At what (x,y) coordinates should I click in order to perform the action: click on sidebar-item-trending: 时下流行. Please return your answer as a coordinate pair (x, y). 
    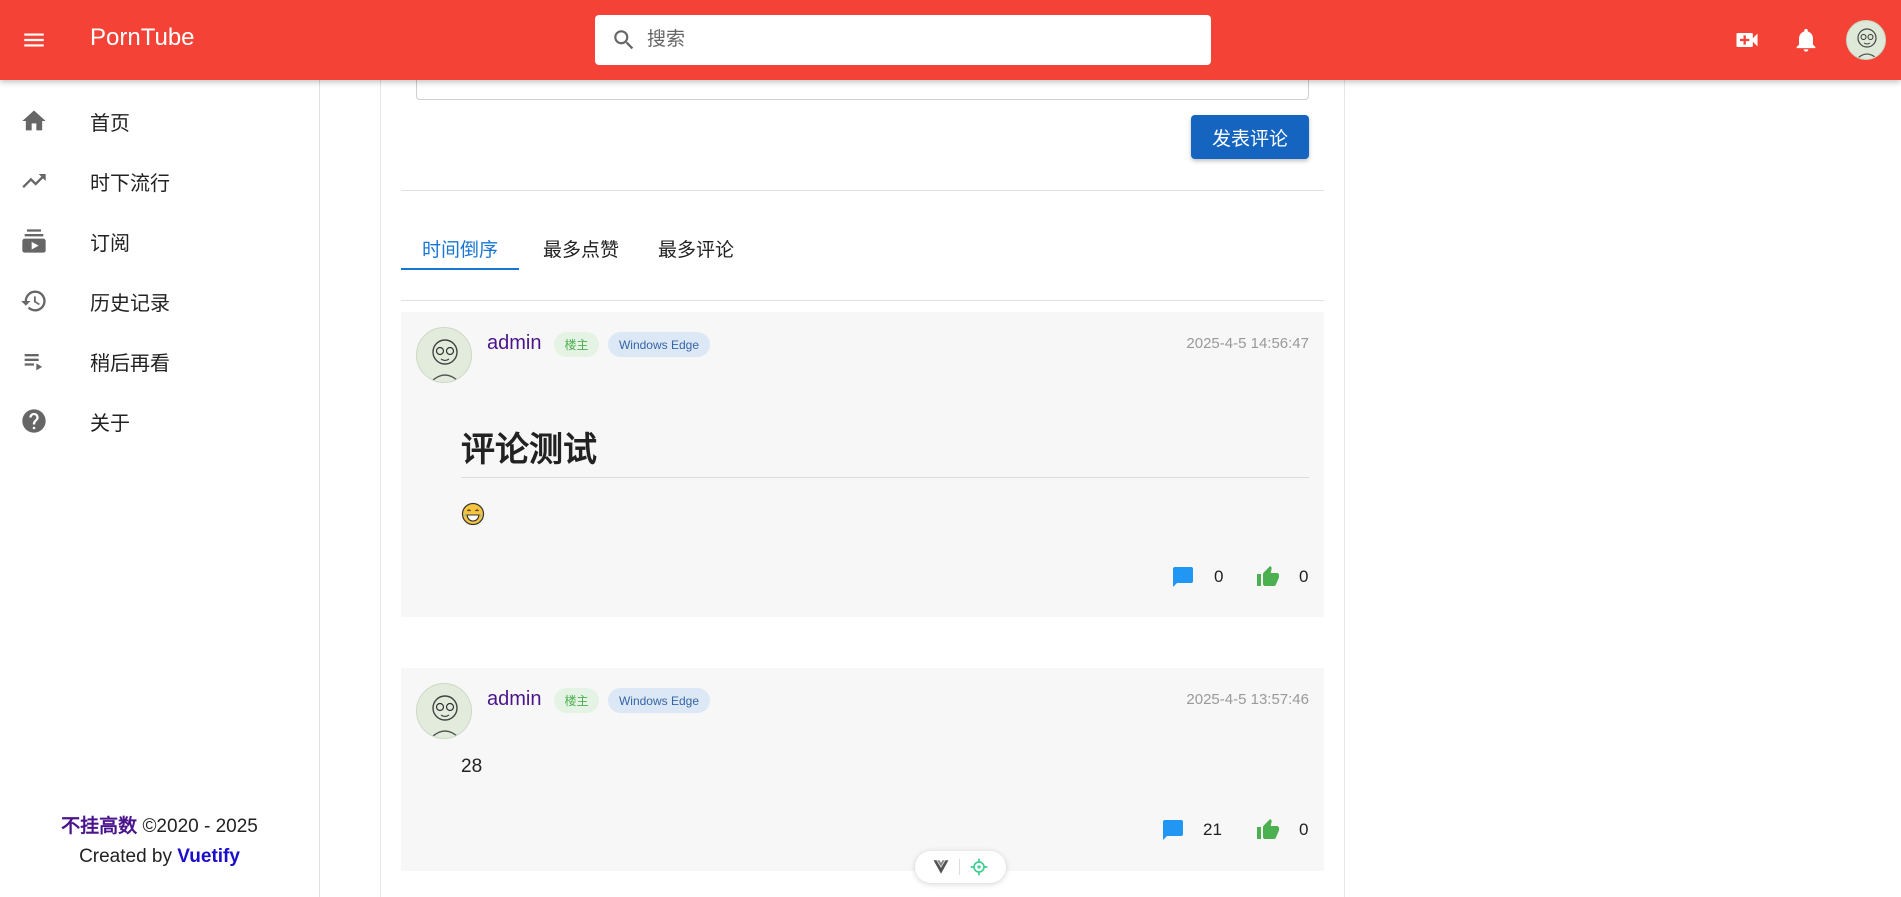
    Looking at the image, I should click on (159, 179).